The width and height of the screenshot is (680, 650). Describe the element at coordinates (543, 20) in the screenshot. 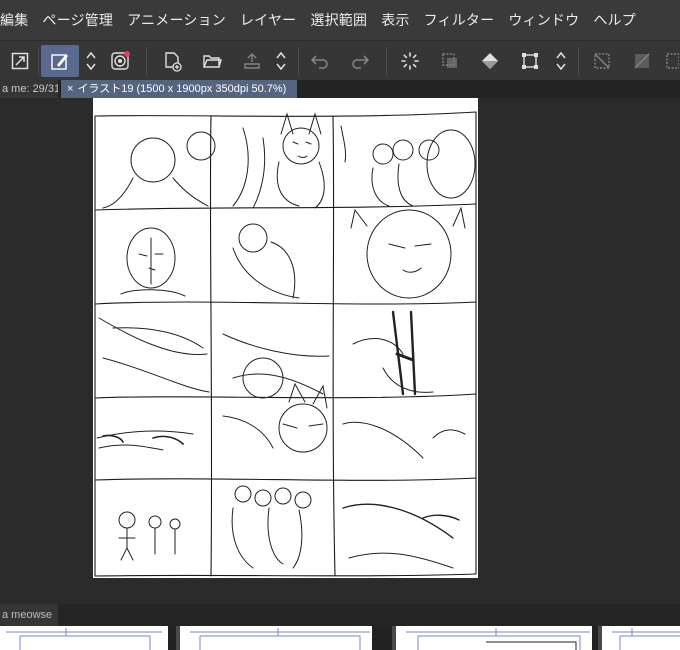

I see `menu-window: ウィンドウ` at that location.